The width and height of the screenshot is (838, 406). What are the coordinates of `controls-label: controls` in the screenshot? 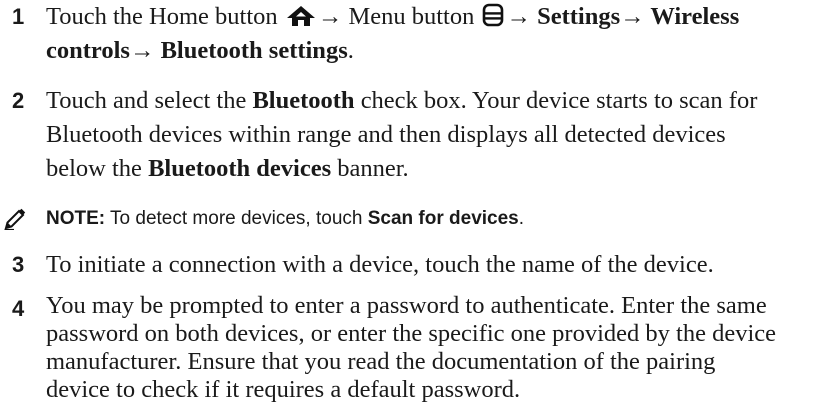 It's located at (88, 50).